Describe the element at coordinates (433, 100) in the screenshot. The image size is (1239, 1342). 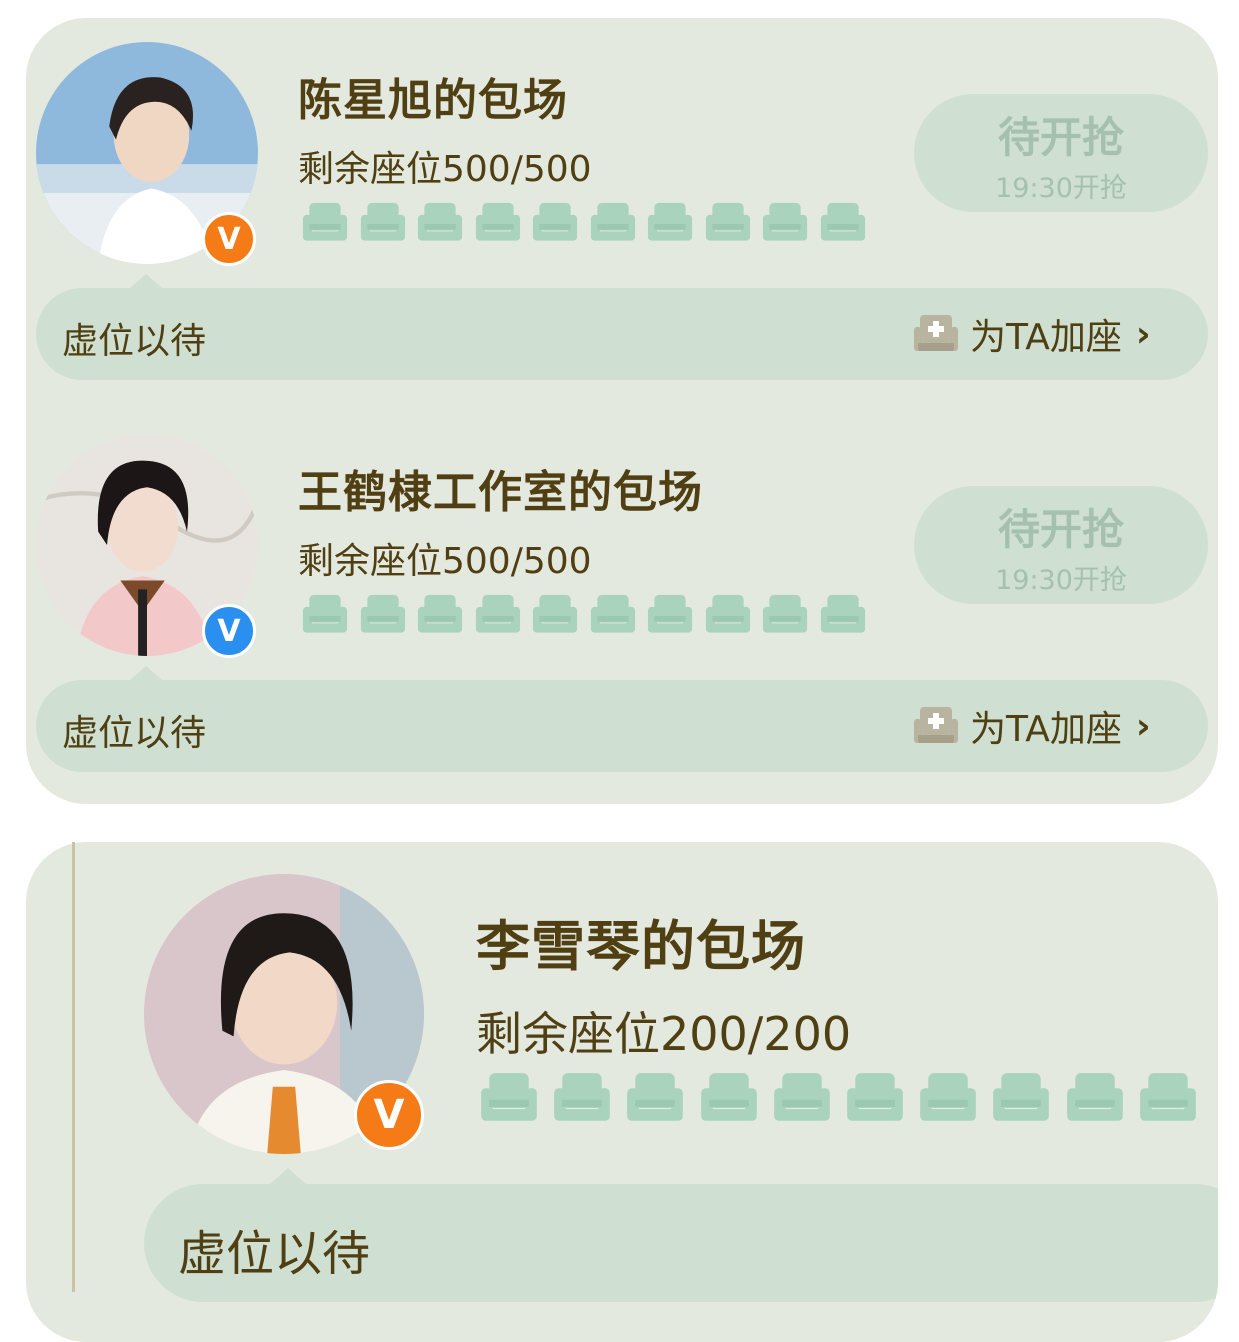
I see `session-title: 陈星旭的包场` at that location.